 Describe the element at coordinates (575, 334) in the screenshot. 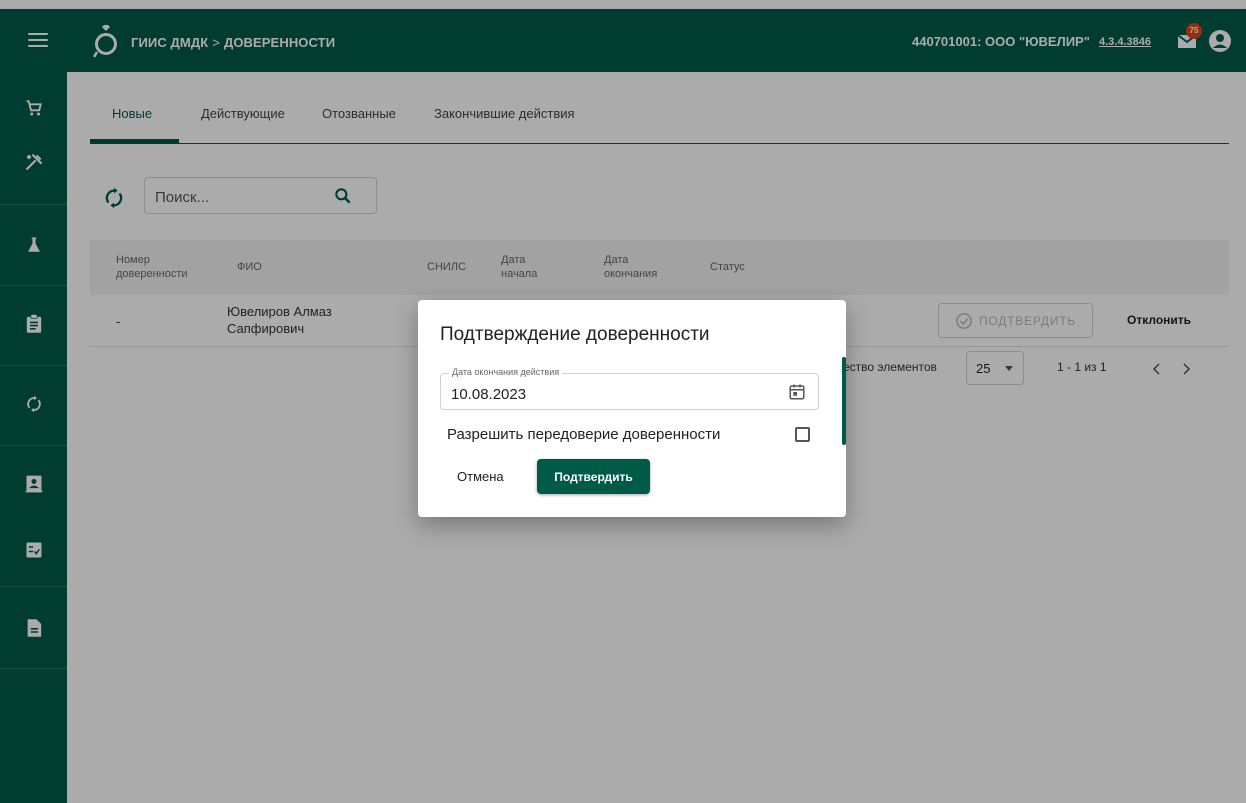

I see `dialog-title: Подтверждение доверенности` at that location.